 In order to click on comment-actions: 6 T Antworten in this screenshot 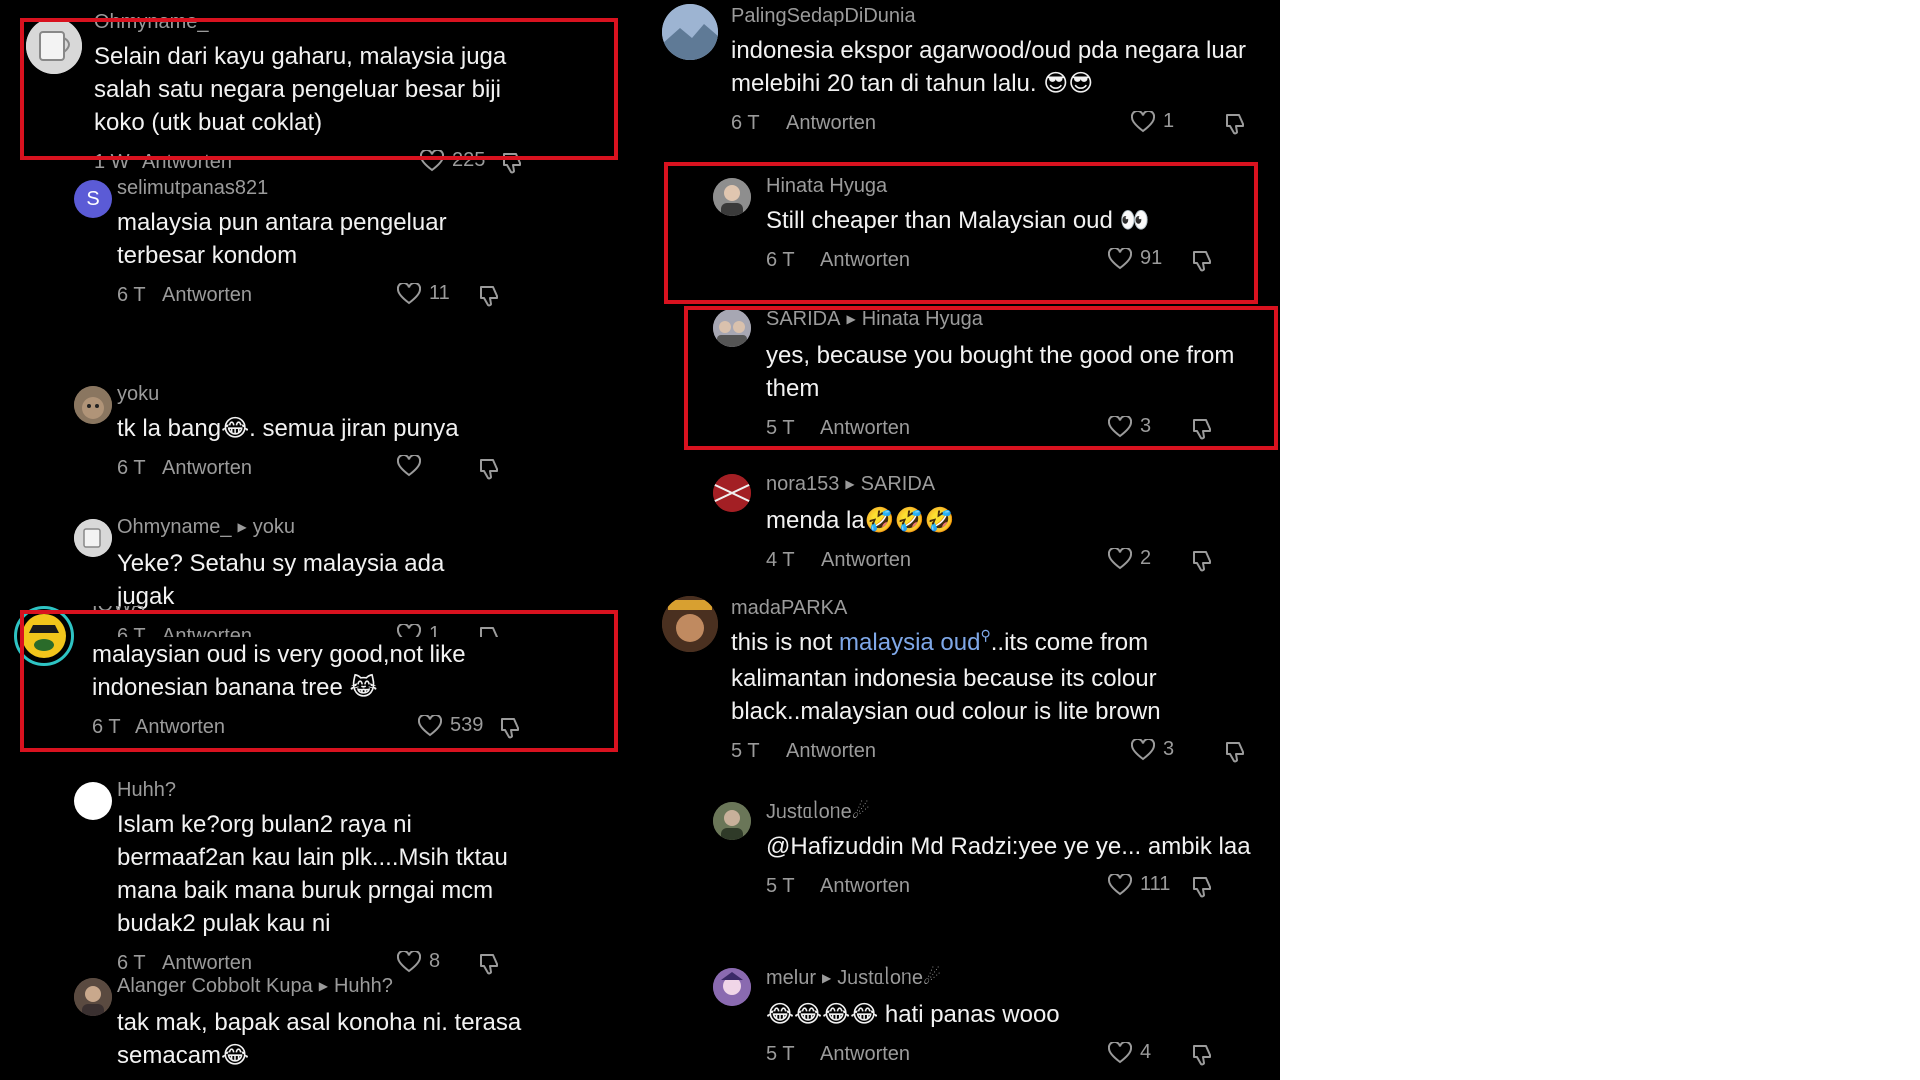, I will do `click(312, 470)`.